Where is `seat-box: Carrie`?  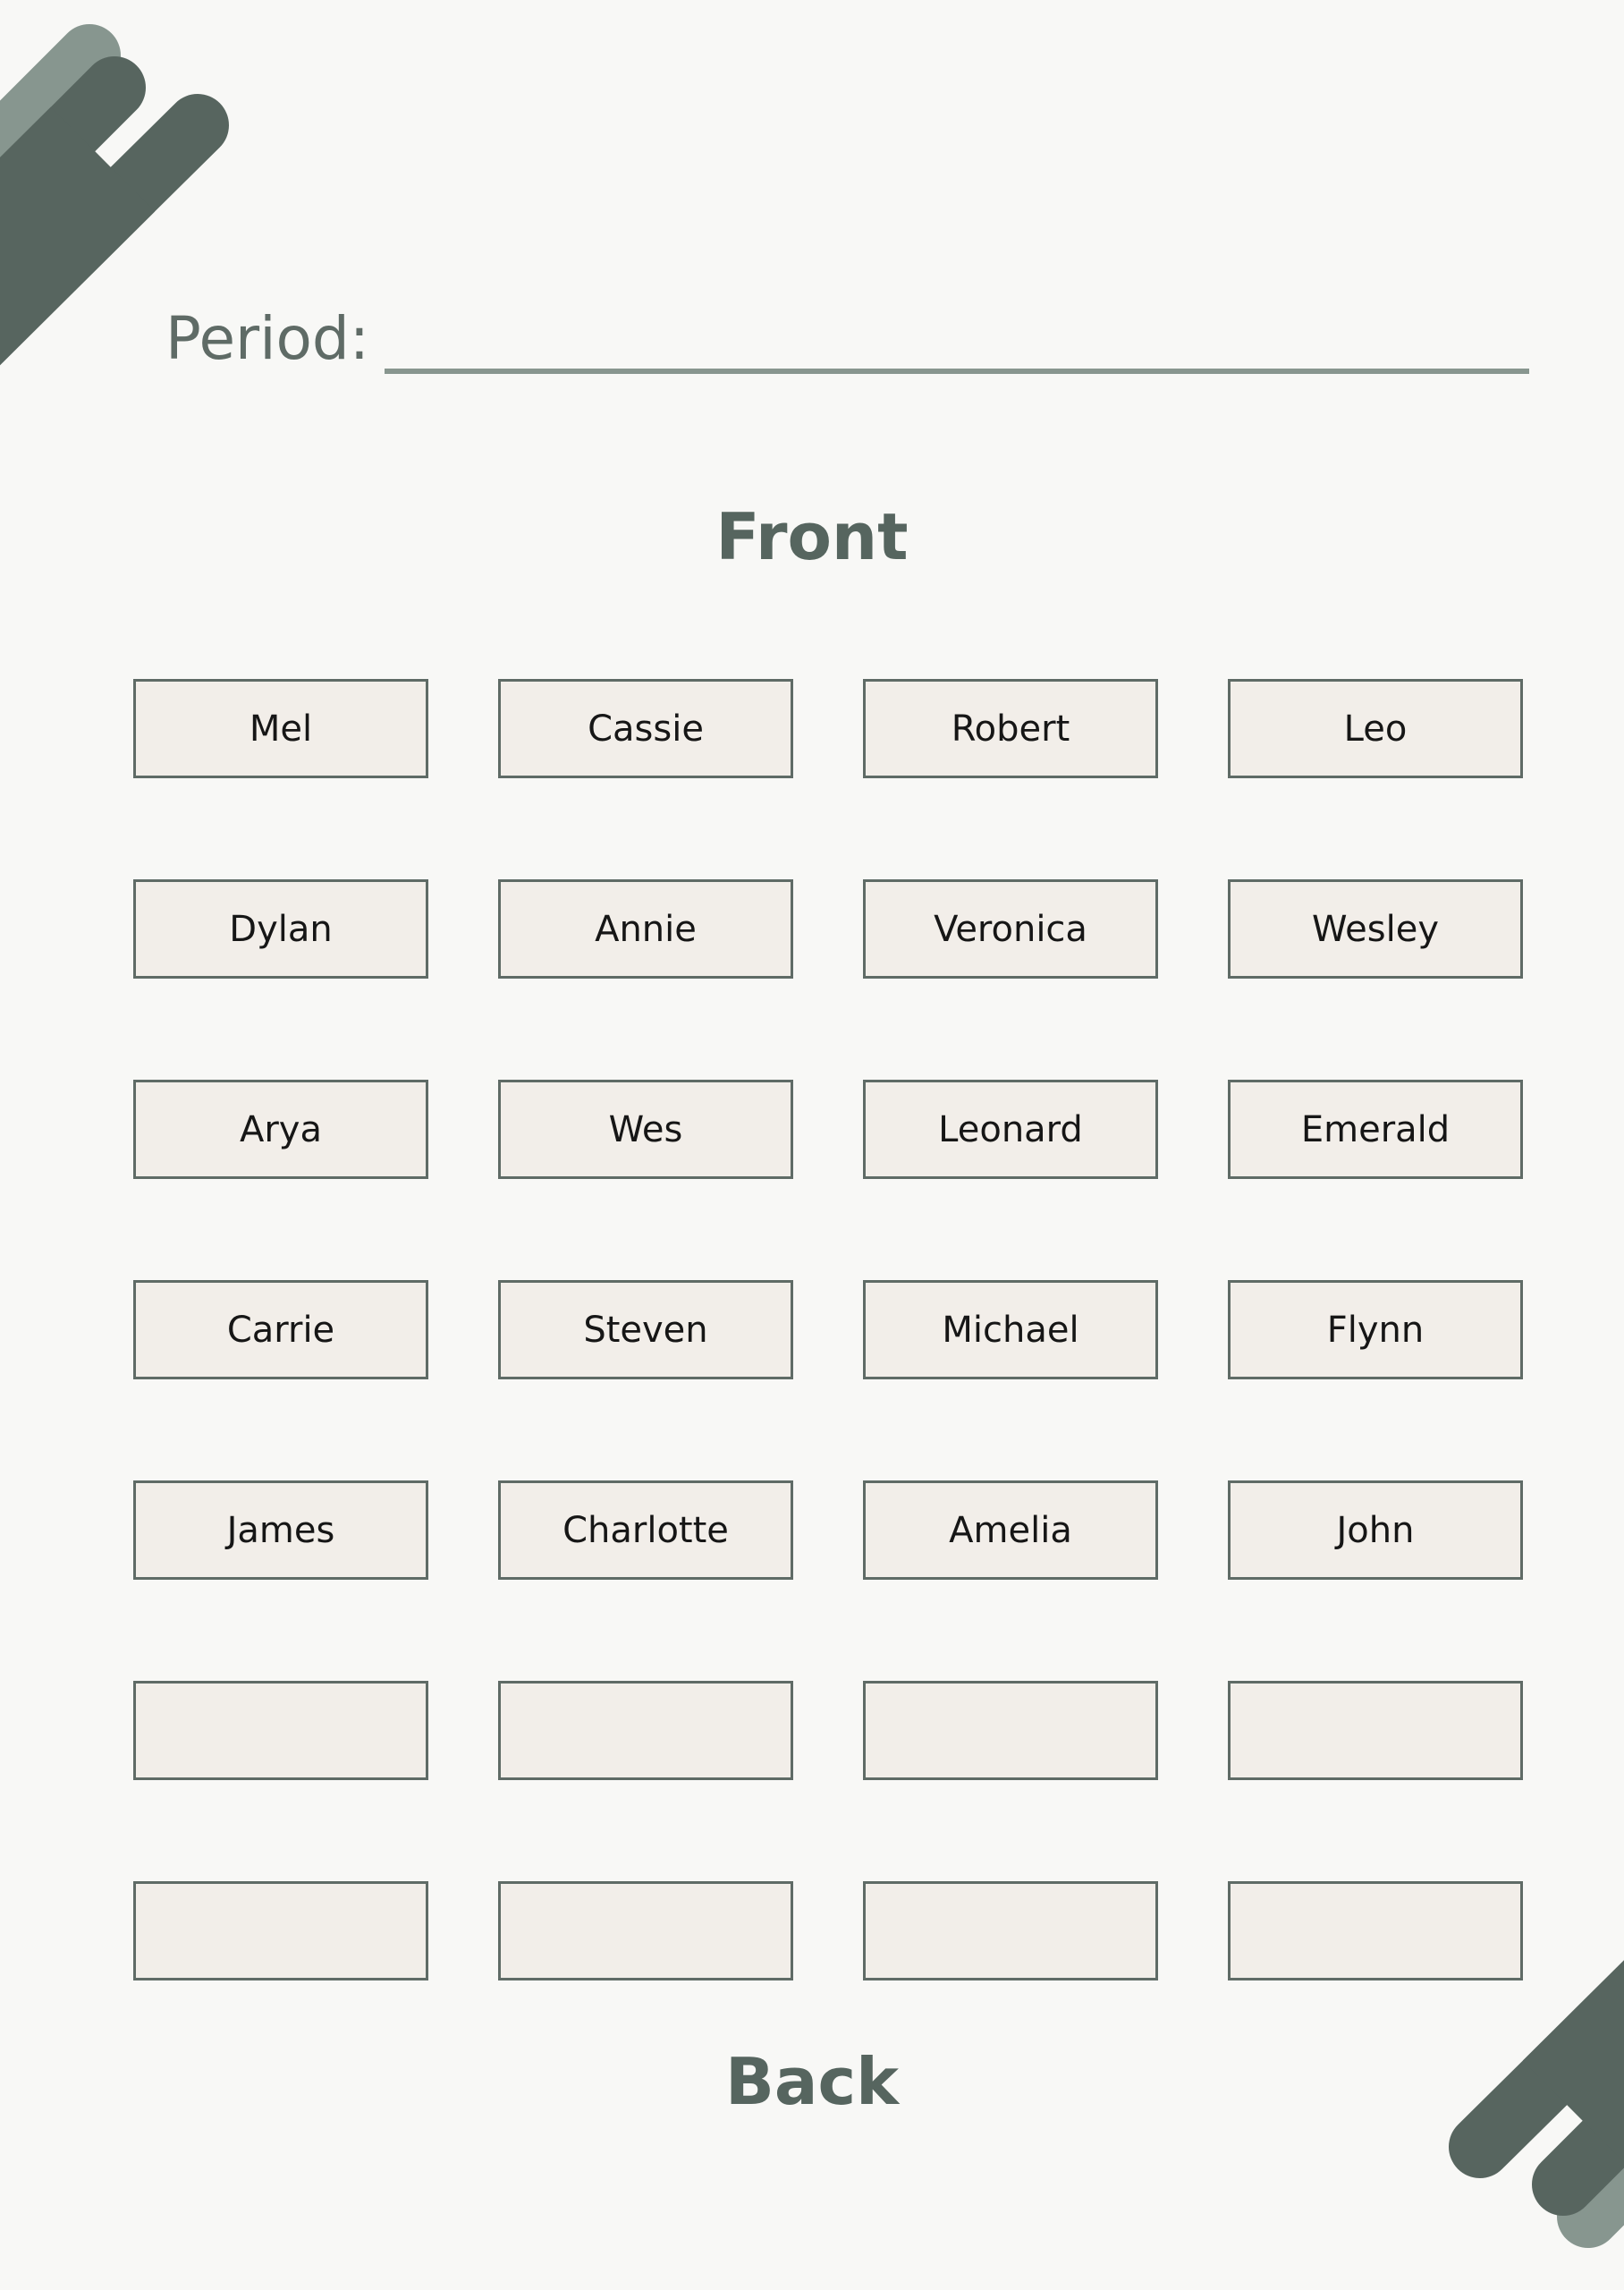
seat-box: Carrie is located at coordinates (280, 1329).